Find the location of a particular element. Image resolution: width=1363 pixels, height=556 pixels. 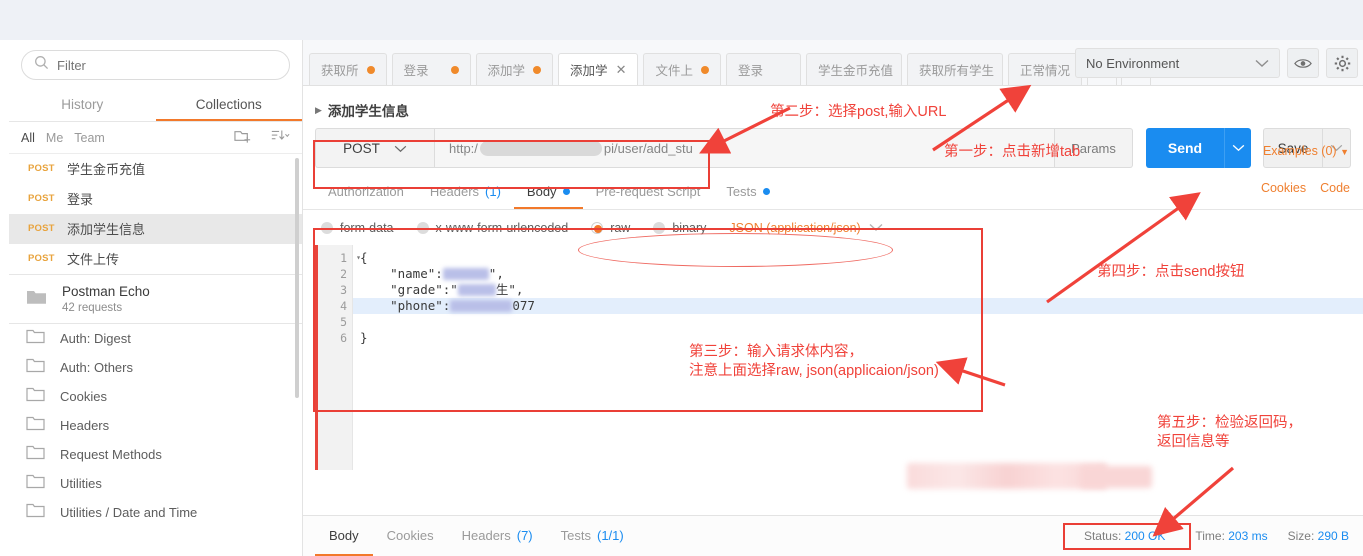

filter-box is located at coordinates (155, 65).